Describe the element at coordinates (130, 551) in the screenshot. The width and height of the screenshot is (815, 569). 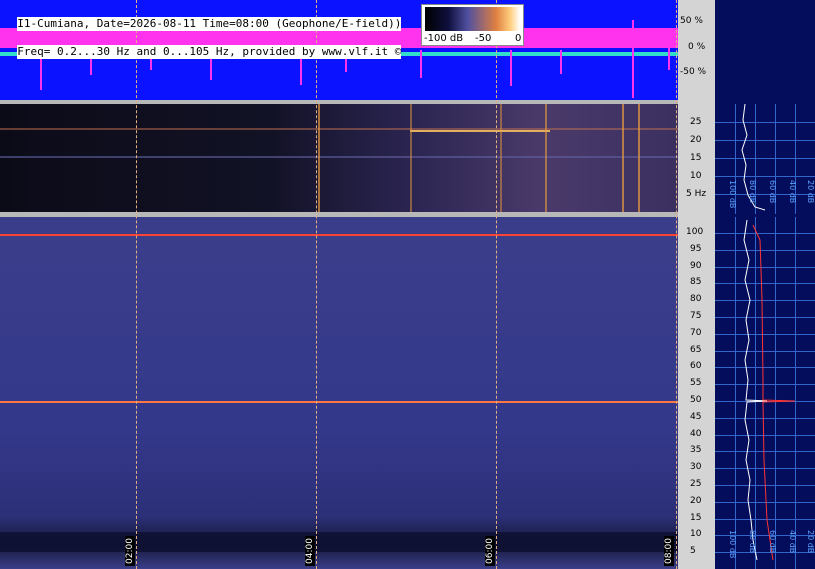
I see `time-label-0200: 02:00` at that location.